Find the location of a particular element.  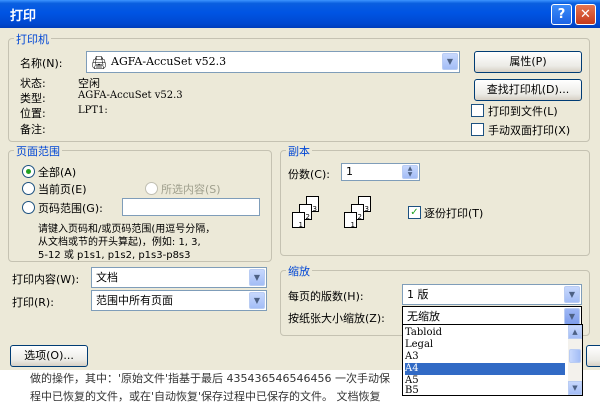

zoom-legend: 缩放 is located at coordinates (299, 271).